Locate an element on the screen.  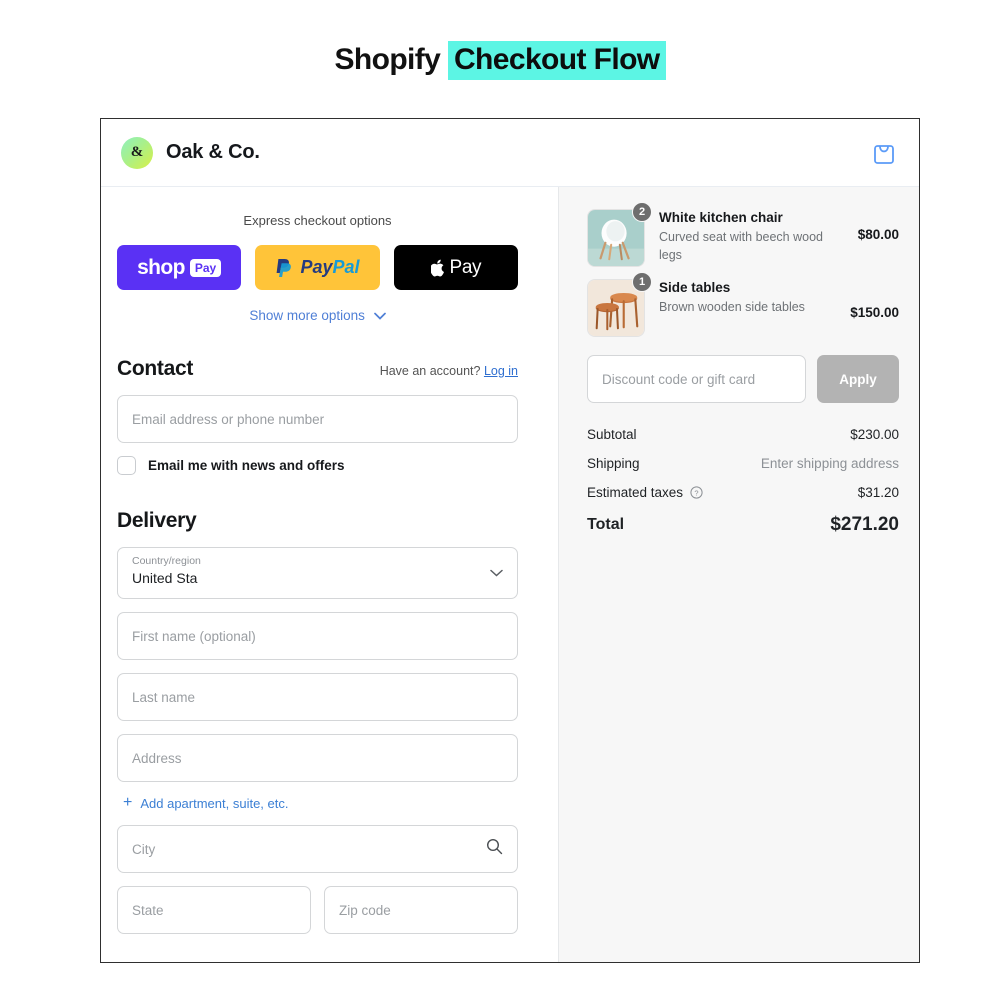
page-title-container: Shopify Checkout Flow is located at coordinates (500, 60).